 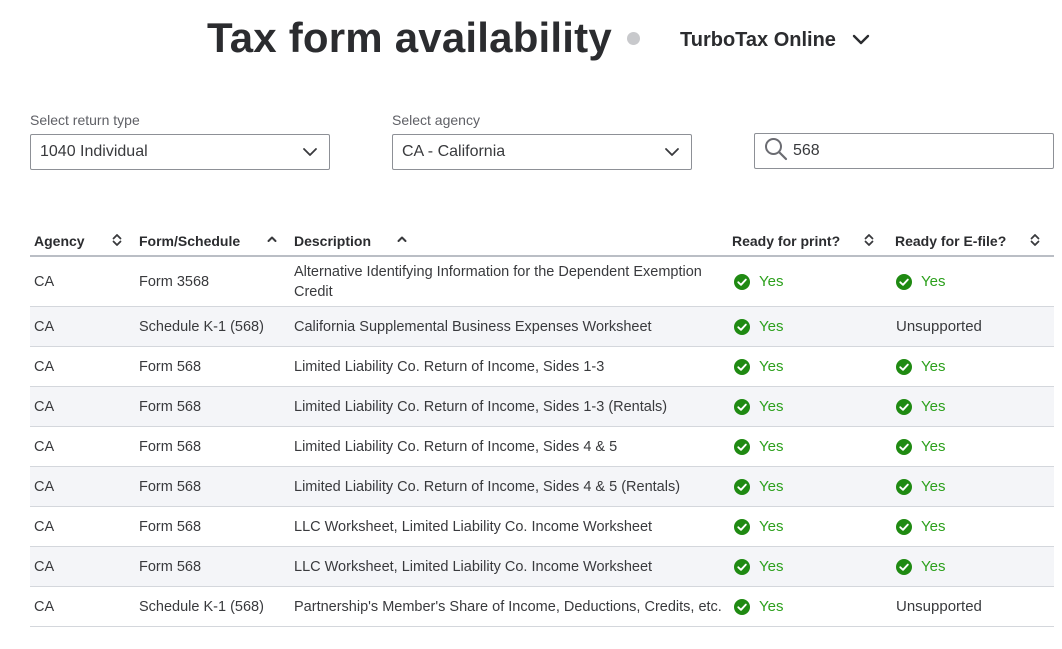 What do you see at coordinates (189, 241) in the screenshot?
I see `column-header-form: Form/Schedule` at bounding box center [189, 241].